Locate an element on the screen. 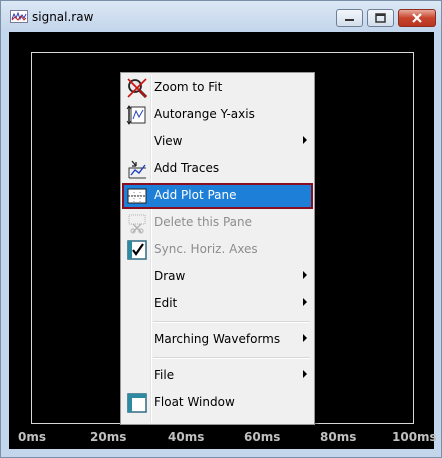  add-traces-icon is located at coordinates (137, 169).